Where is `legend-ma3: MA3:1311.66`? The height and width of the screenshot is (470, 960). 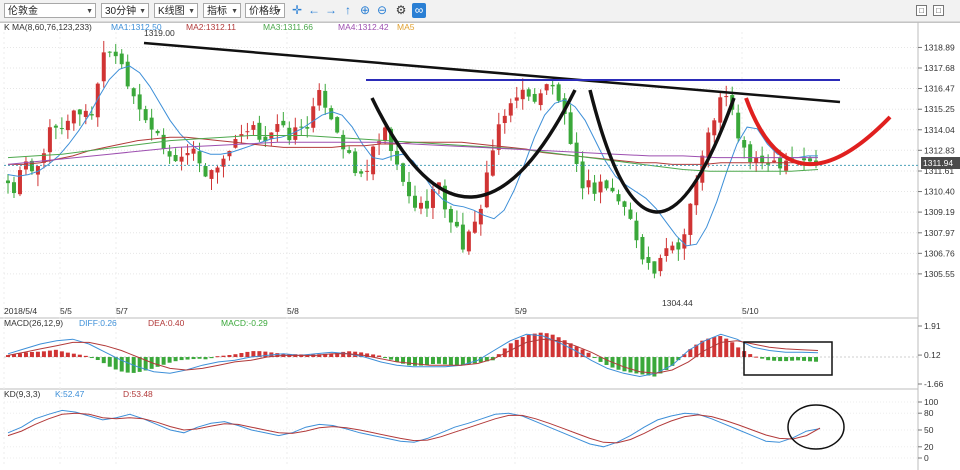
legend-ma3: MA3:1311.66 is located at coordinates (288, 27).